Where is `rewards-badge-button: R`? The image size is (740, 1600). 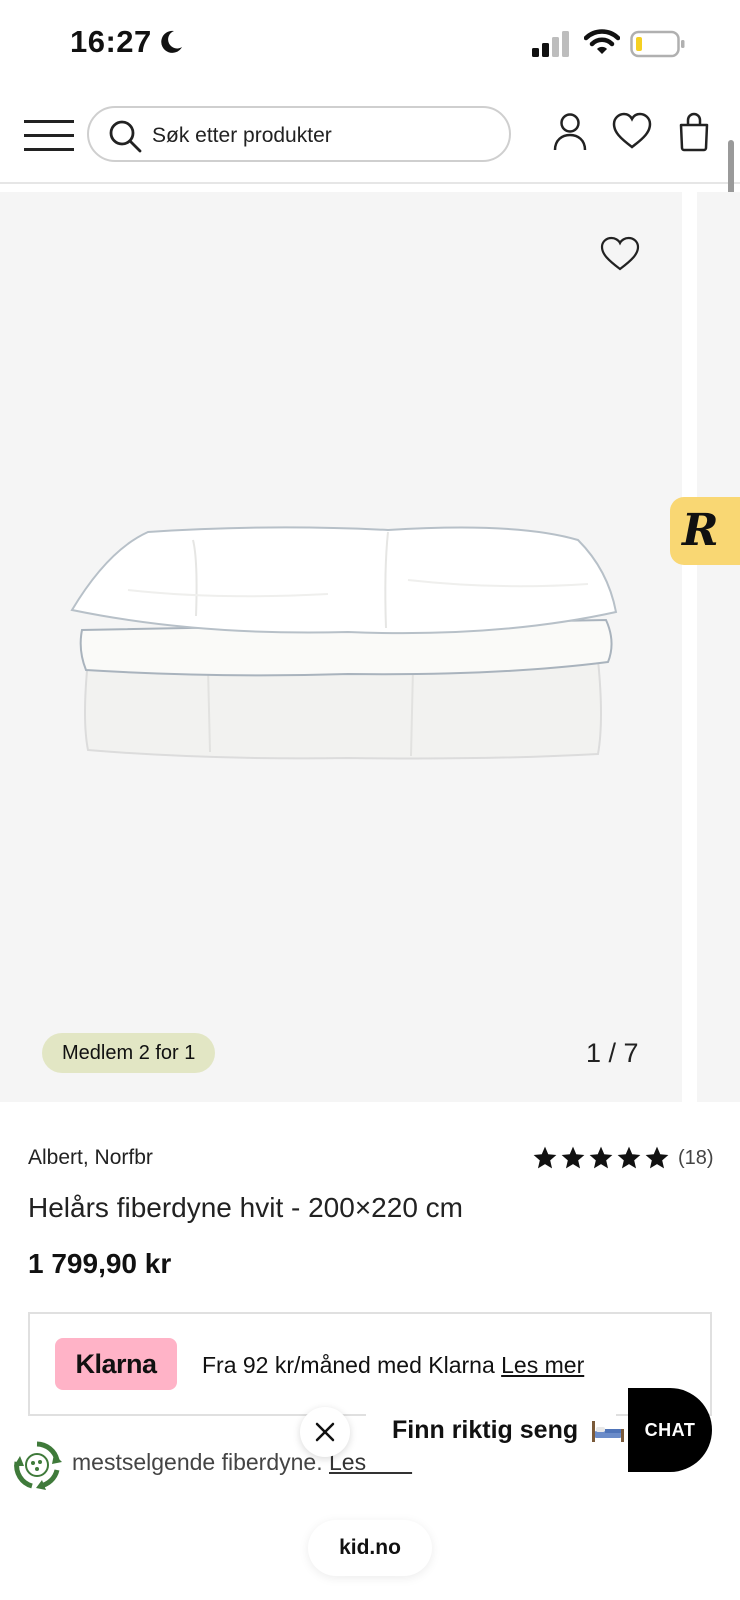
rewards-badge-button: R is located at coordinates (705, 531).